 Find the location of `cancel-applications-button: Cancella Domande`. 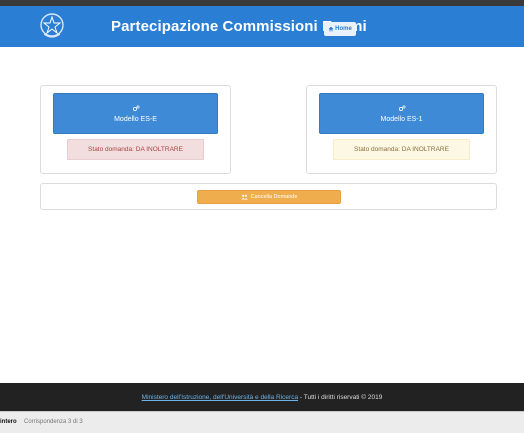

cancel-applications-button: Cancella Domande is located at coordinates (269, 197).